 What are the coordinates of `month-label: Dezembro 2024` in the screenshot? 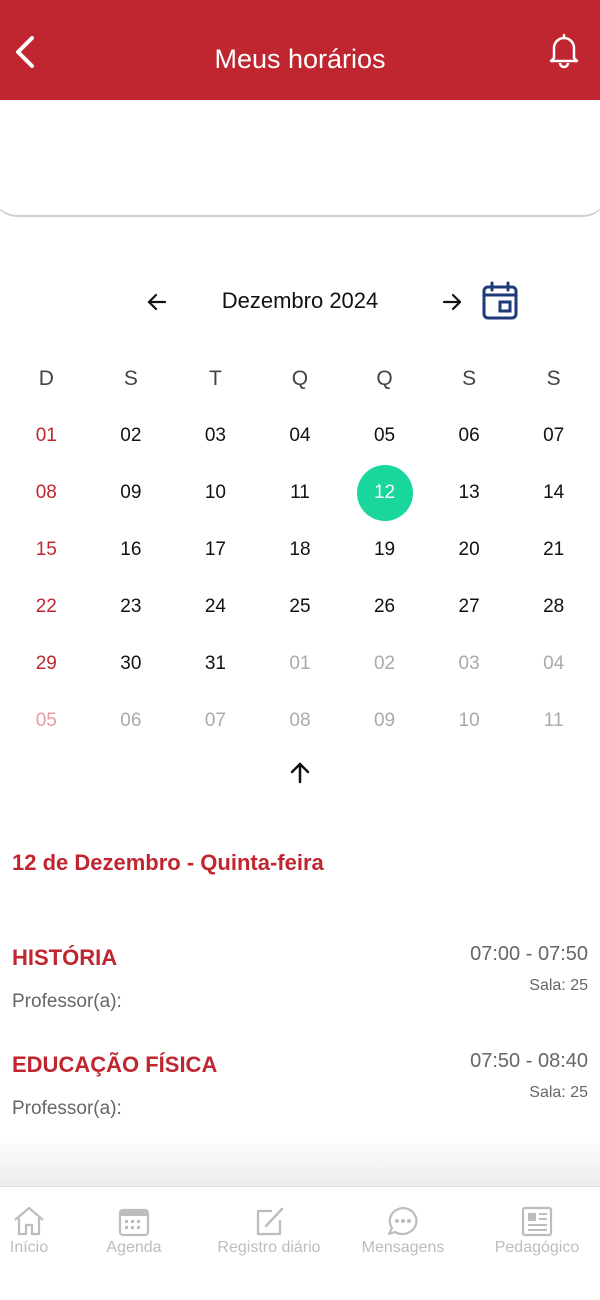 It's located at (300, 300).